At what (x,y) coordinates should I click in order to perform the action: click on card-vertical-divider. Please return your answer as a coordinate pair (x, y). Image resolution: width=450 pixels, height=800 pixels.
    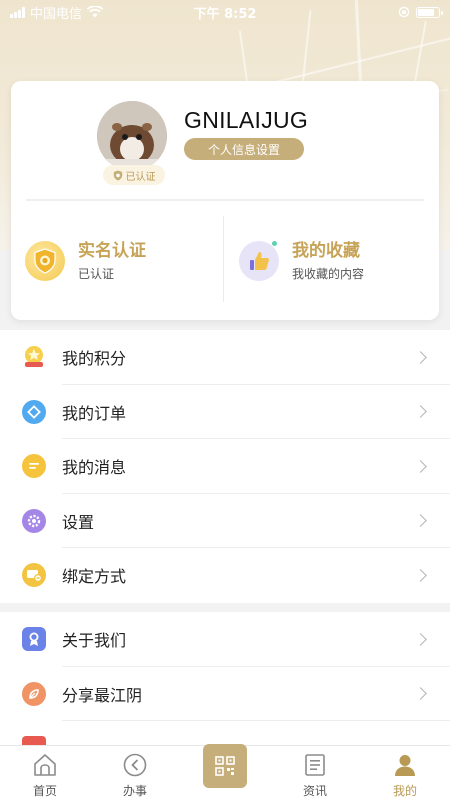
    Looking at the image, I should click on (223, 259).